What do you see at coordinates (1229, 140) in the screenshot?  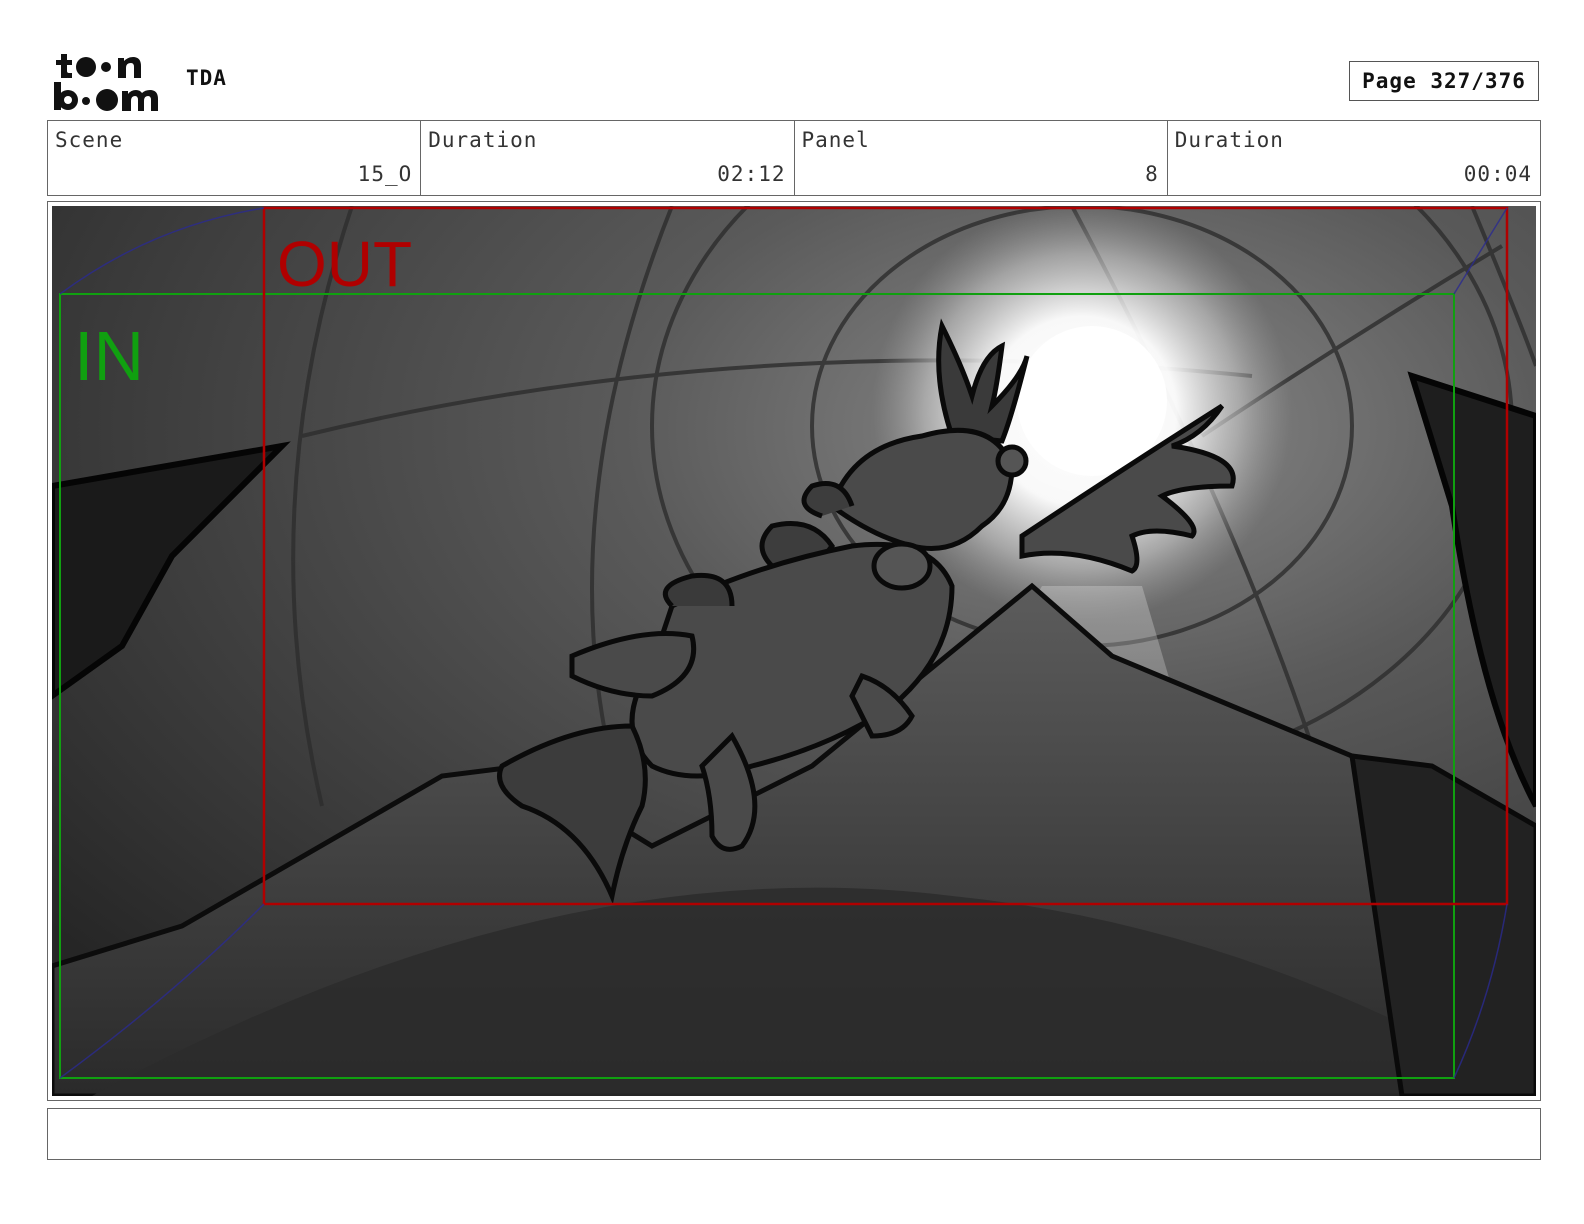 I see `panel-duration-label: Duration` at bounding box center [1229, 140].